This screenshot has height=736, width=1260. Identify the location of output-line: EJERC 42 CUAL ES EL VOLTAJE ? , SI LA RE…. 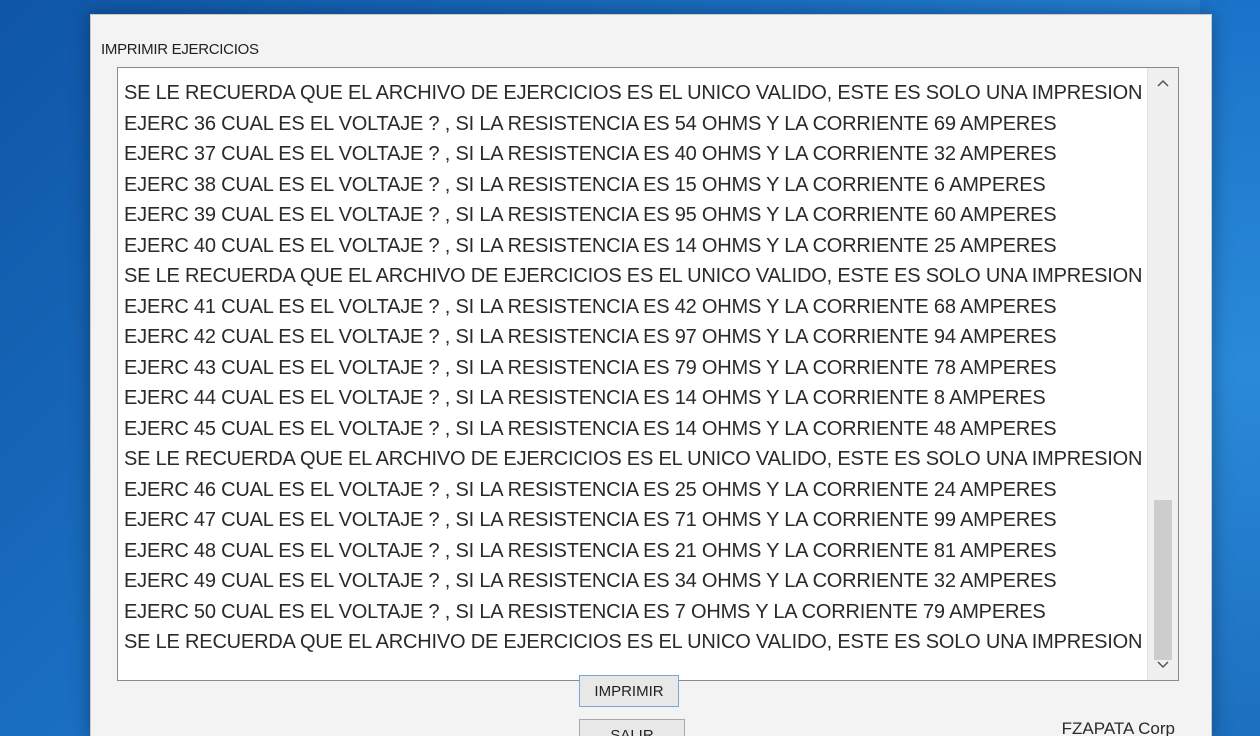
(590, 337).